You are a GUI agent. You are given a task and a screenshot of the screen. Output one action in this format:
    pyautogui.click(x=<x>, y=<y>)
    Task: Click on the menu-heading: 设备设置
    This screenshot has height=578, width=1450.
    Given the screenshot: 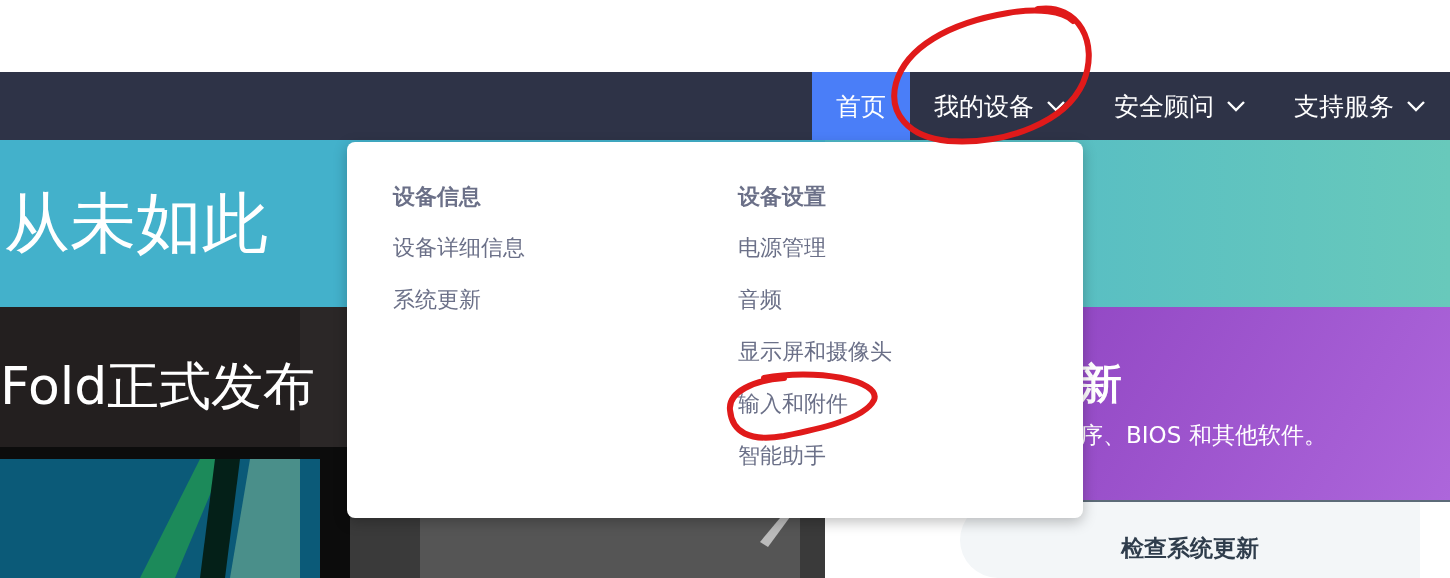 What is the action you would take?
    pyautogui.click(x=782, y=197)
    